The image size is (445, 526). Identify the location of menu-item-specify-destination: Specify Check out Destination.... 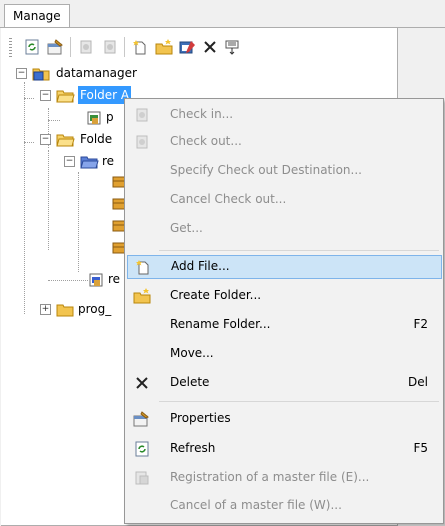
(283, 171).